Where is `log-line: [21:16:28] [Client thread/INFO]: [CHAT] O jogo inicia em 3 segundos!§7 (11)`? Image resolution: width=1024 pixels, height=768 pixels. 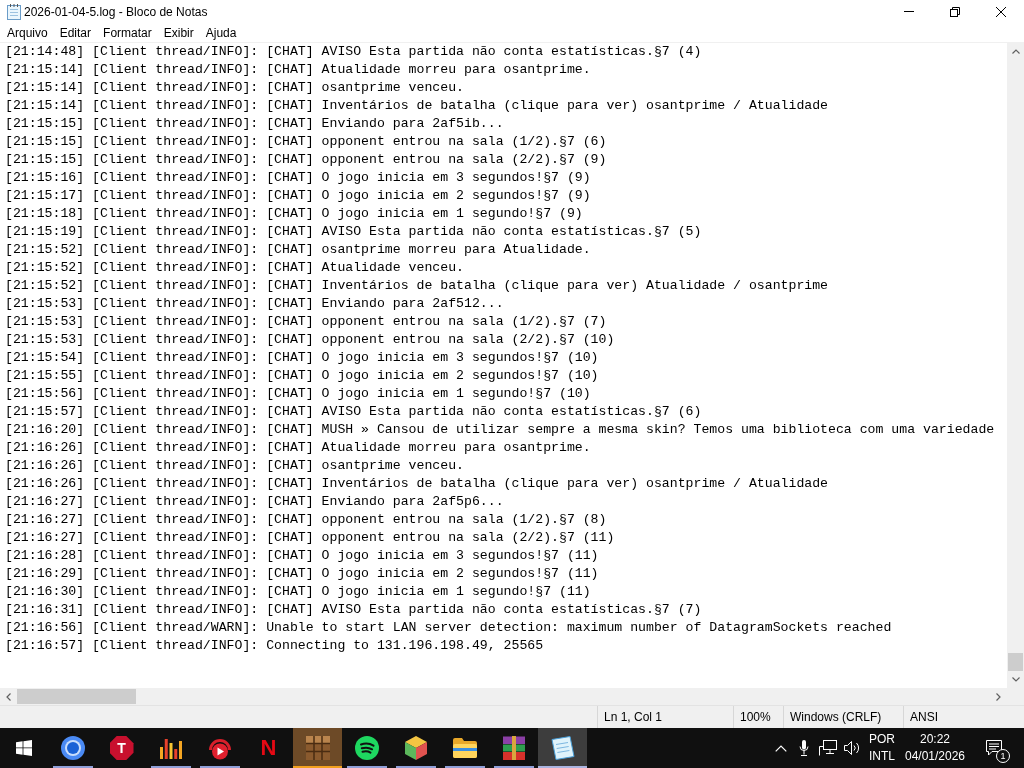 log-line: [21:16:28] [Client thread/INFO]: [CHAT] O jogo inicia em 3 segundos!§7 (11) is located at coordinates (302, 556).